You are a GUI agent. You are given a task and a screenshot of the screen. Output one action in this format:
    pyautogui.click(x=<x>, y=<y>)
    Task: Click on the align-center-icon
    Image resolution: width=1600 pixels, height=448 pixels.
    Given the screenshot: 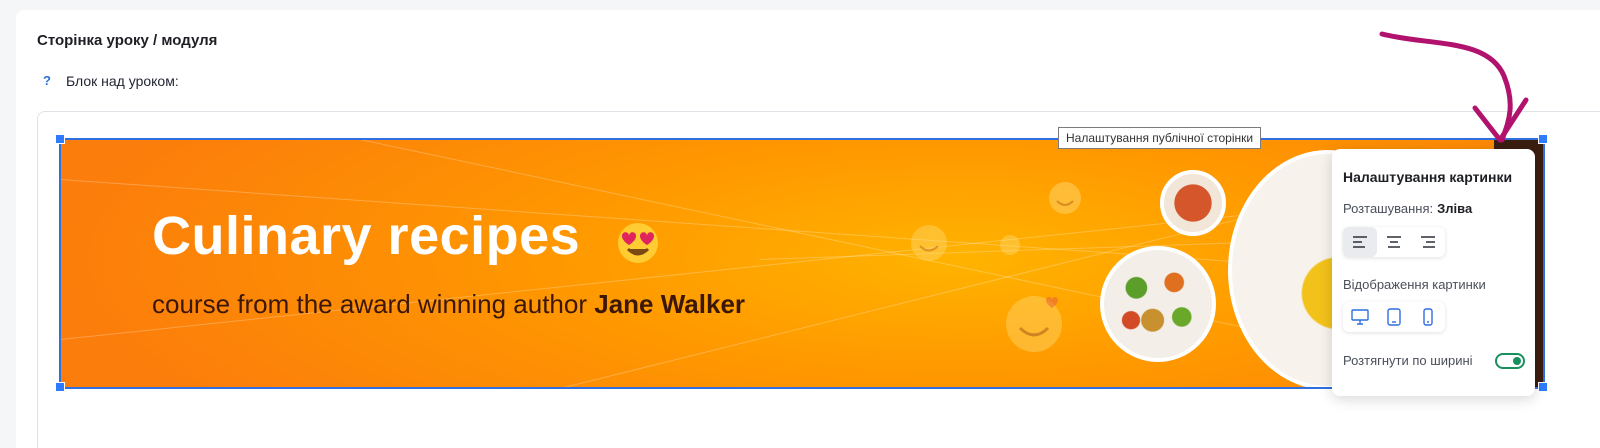 What is the action you would take?
    pyautogui.click(x=1394, y=242)
    